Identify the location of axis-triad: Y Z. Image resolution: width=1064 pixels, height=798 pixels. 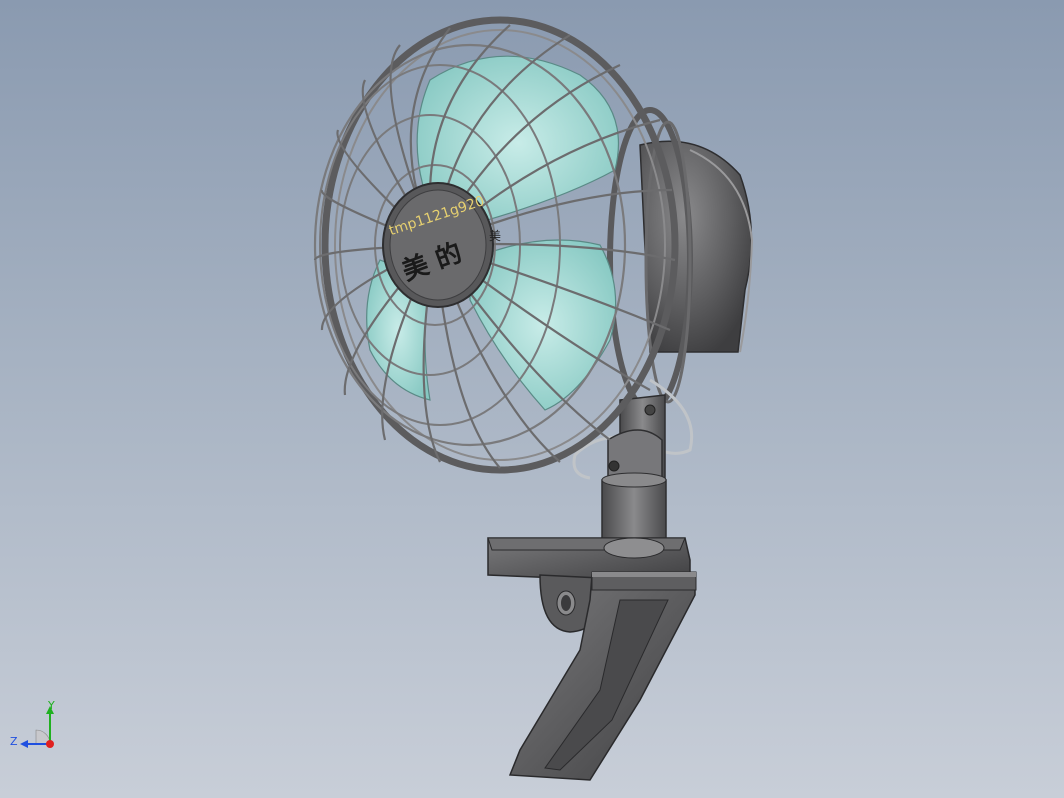
(32, 723).